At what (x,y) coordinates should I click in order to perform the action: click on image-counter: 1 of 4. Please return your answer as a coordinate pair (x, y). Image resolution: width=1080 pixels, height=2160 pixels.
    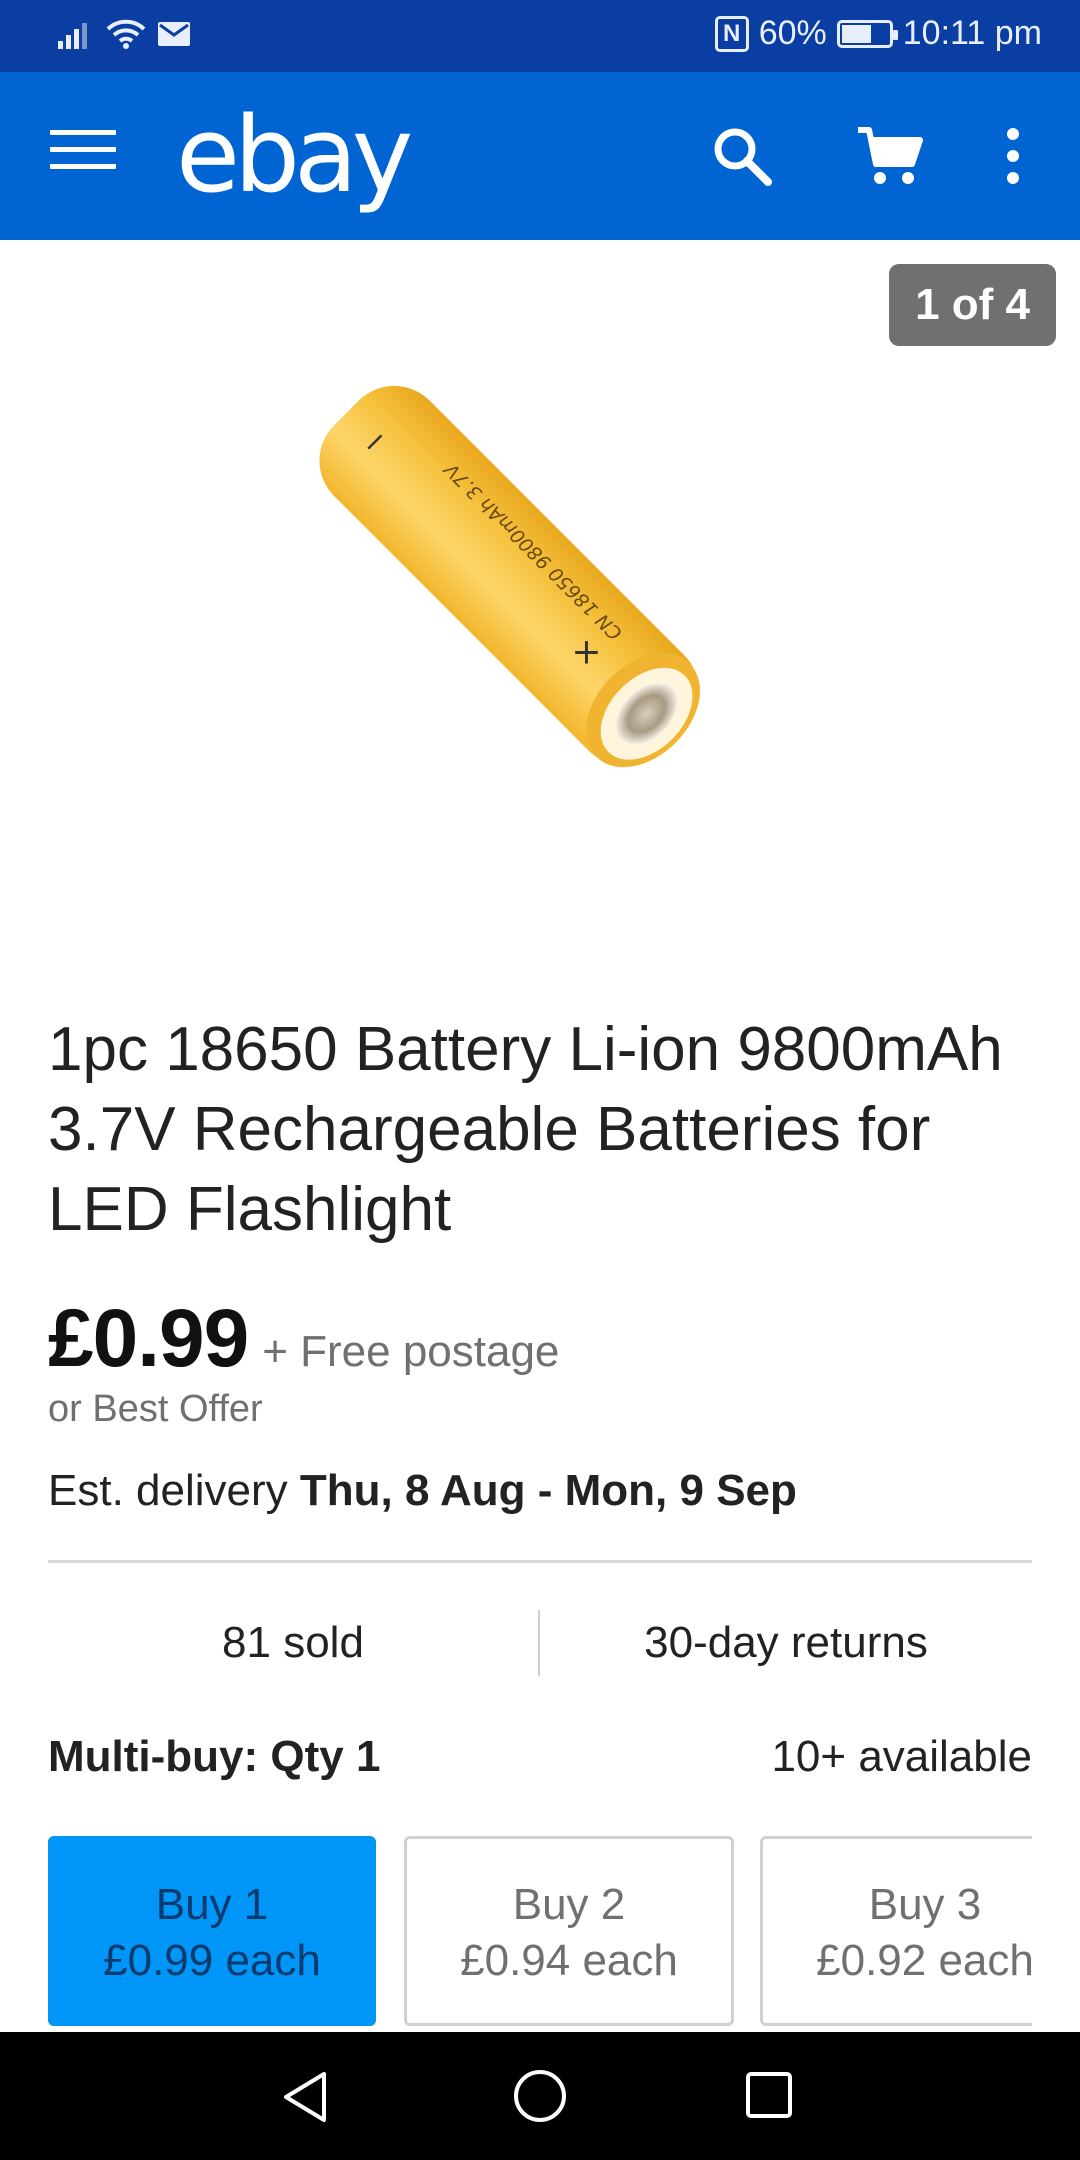
    Looking at the image, I should click on (972, 305).